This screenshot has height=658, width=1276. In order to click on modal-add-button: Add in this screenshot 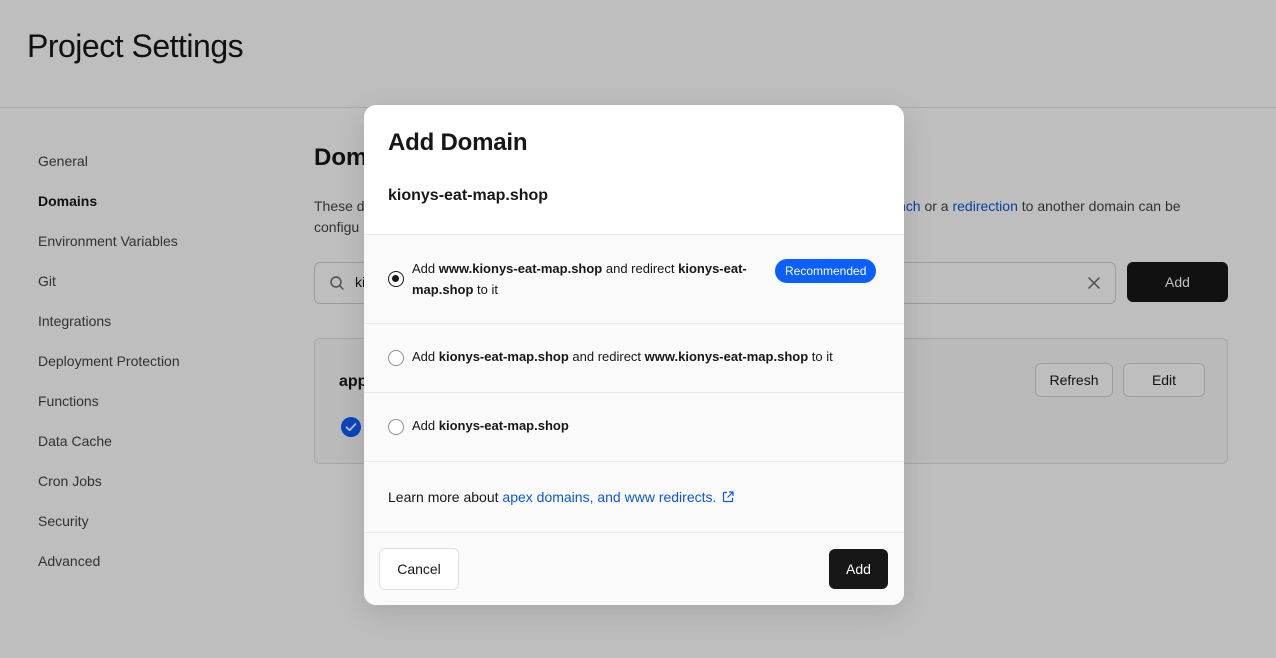, I will do `click(858, 569)`.